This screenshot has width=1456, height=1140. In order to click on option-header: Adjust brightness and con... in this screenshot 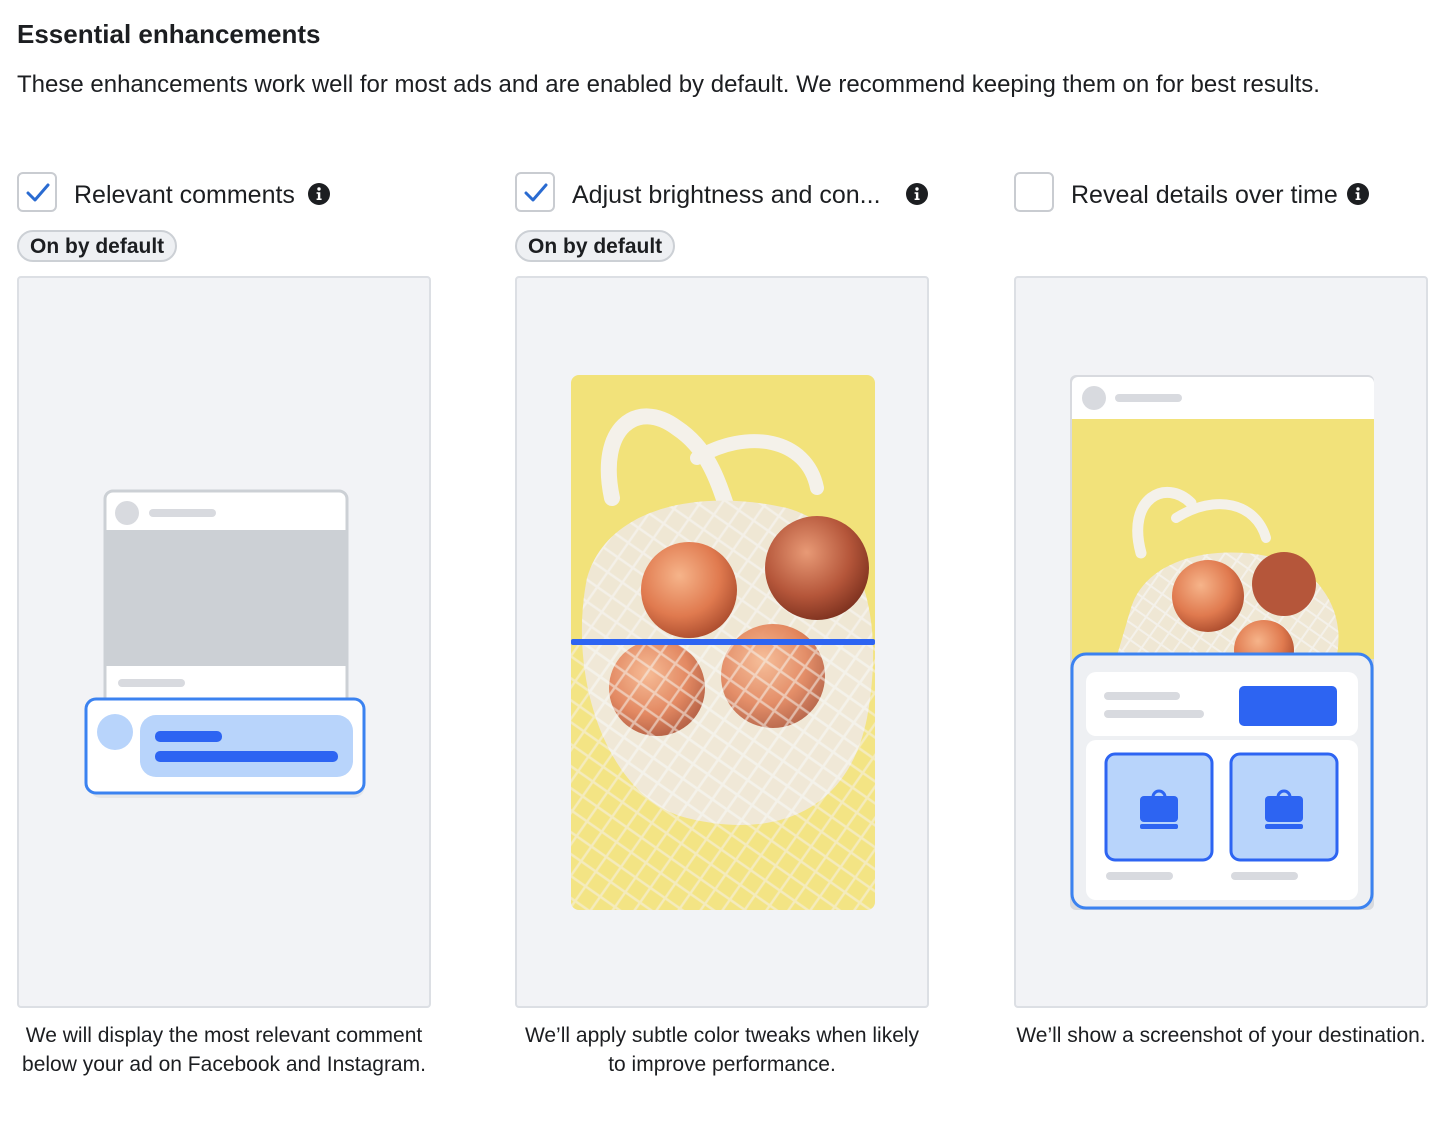, I will do `click(722, 194)`.